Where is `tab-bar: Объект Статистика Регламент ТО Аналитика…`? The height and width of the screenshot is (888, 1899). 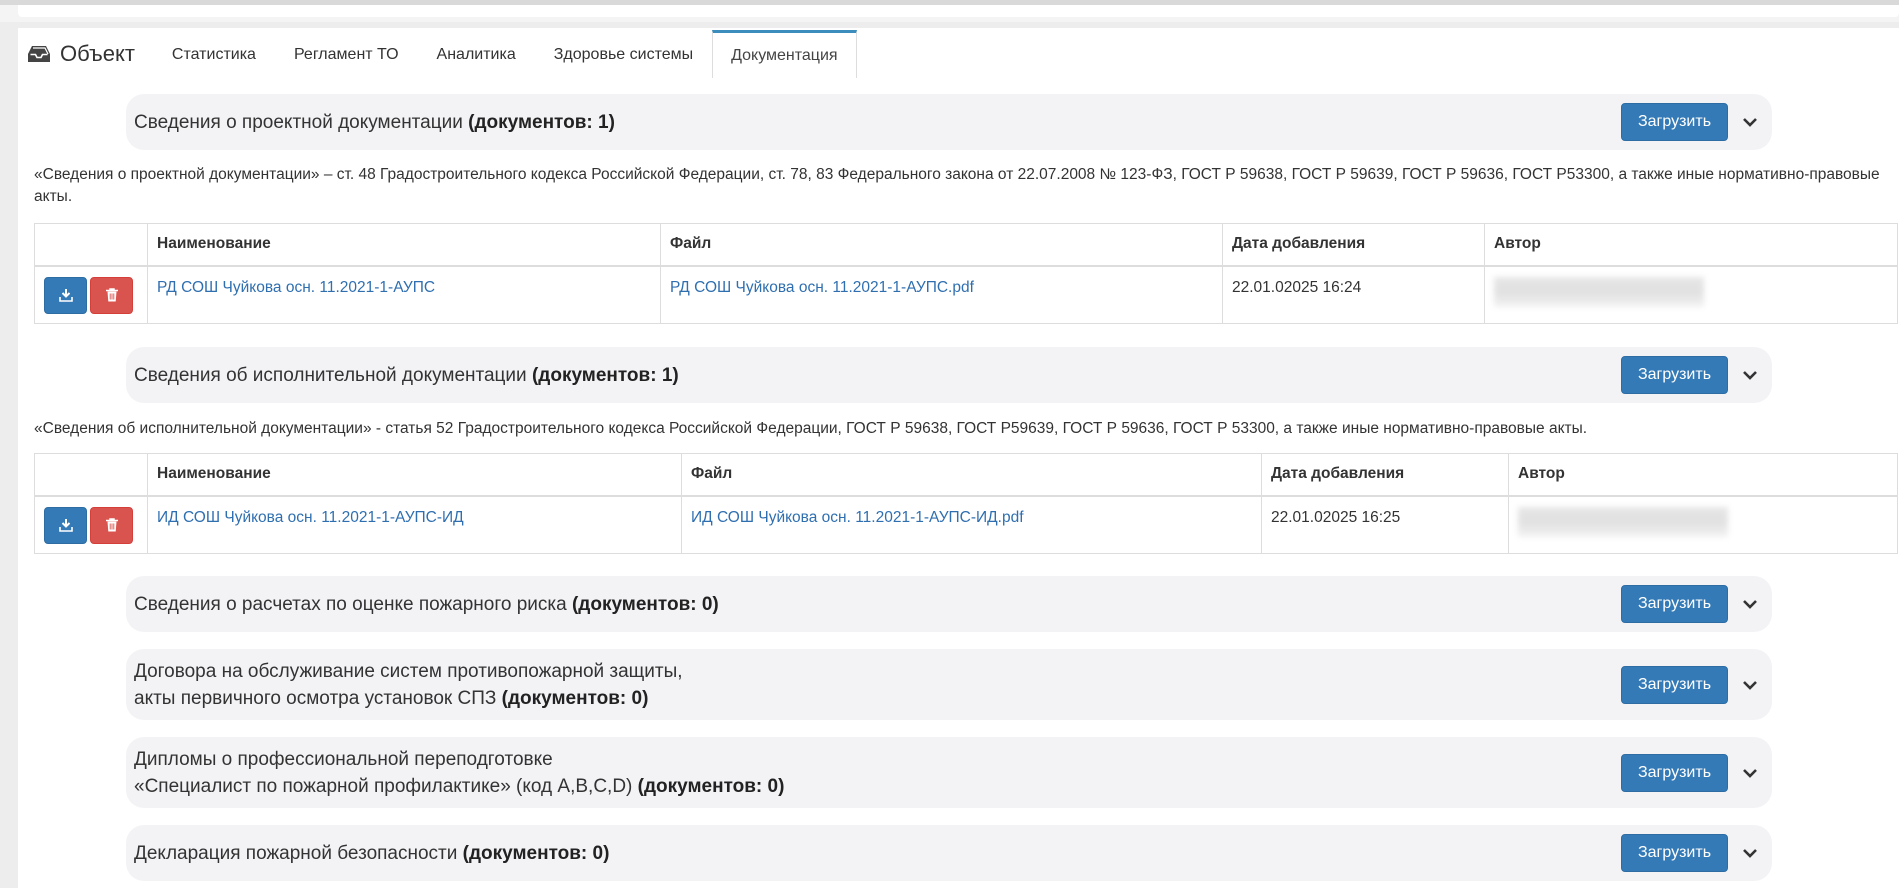 tab-bar: Объект Статистика Регламент ТО Аналитика… is located at coordinates (958, 53).